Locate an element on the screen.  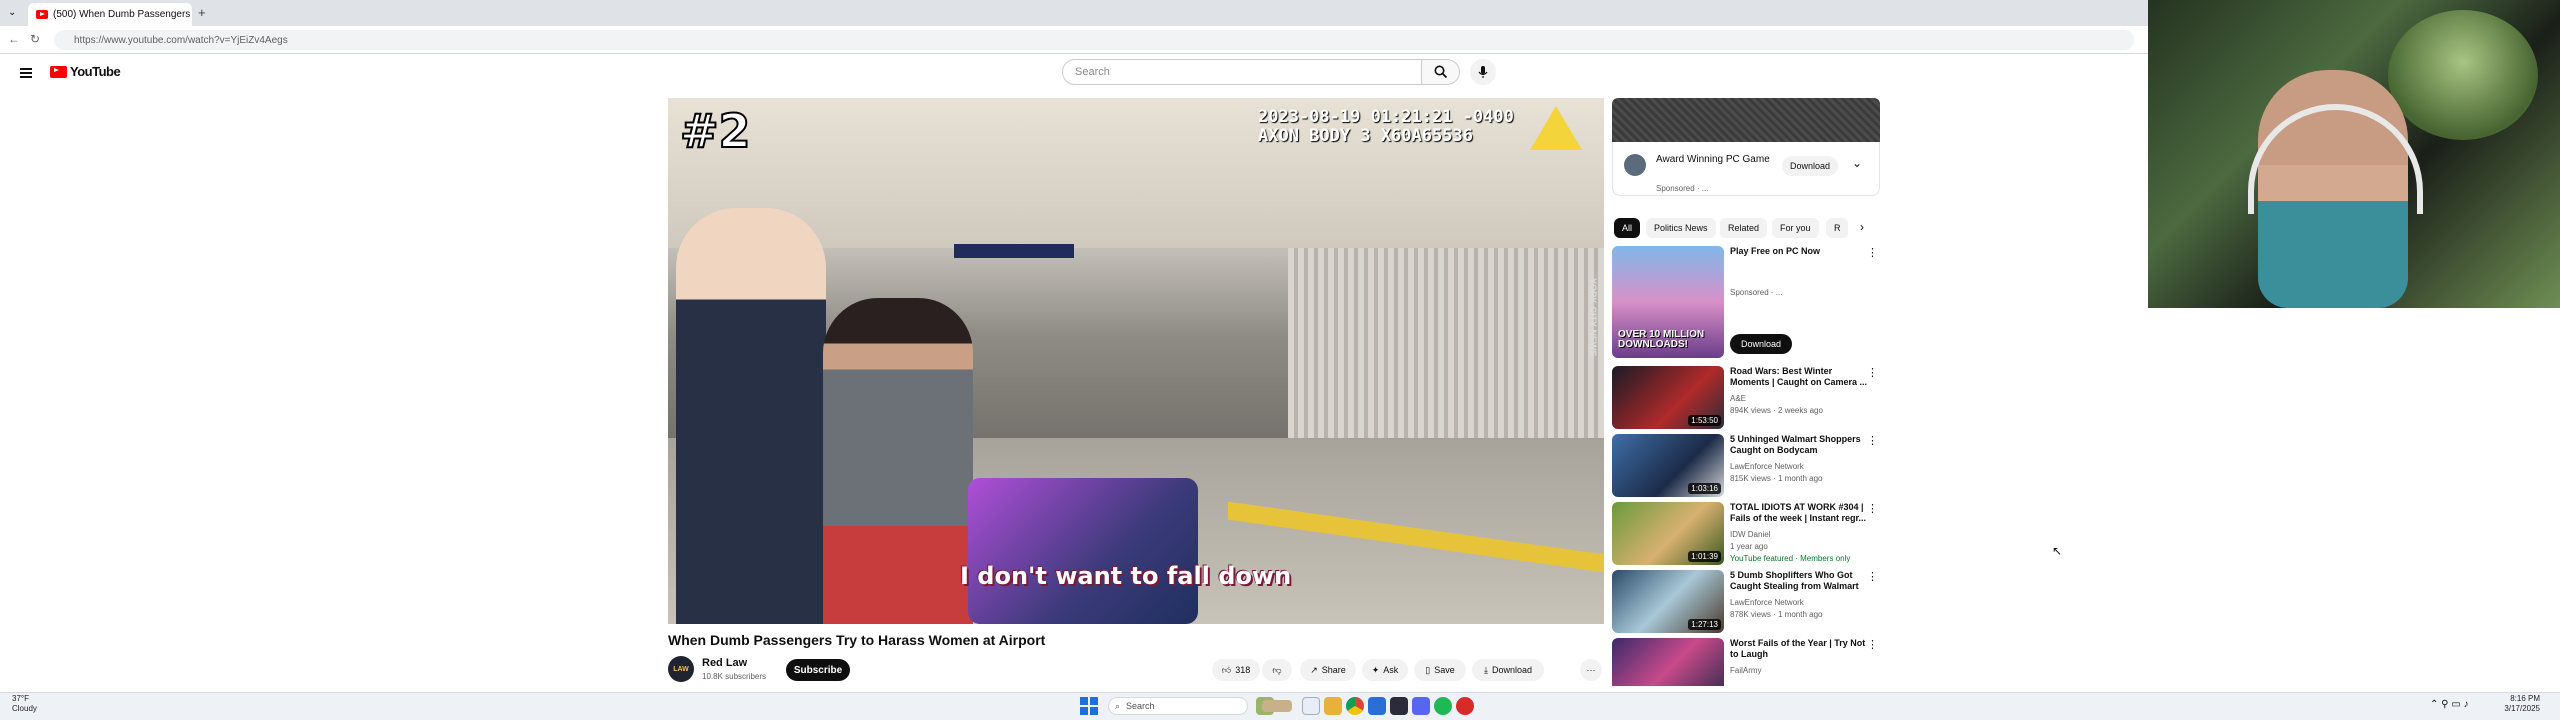
bookmark-icon: ▯ is located at coordinates (1428, 669).